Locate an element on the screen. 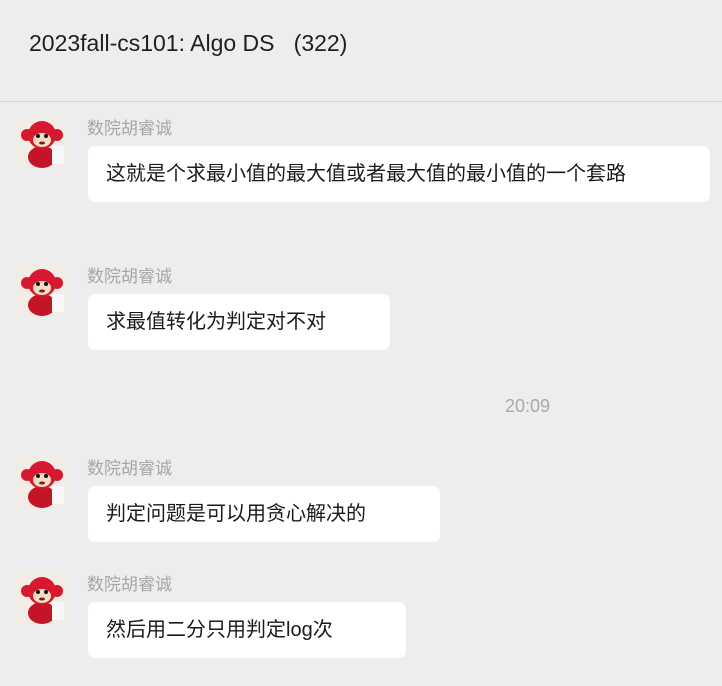 The width and height of the screenshot is (722, 686). chat-header: 2023fall-cs101: Algo DS (322) is located at coordinates (361, 51).